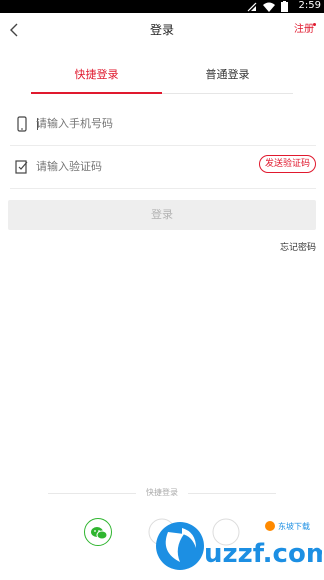  What do you see at coordinates (146, 124) in the screenshot?
I see `phone-input` at bounding box center [146, 124].